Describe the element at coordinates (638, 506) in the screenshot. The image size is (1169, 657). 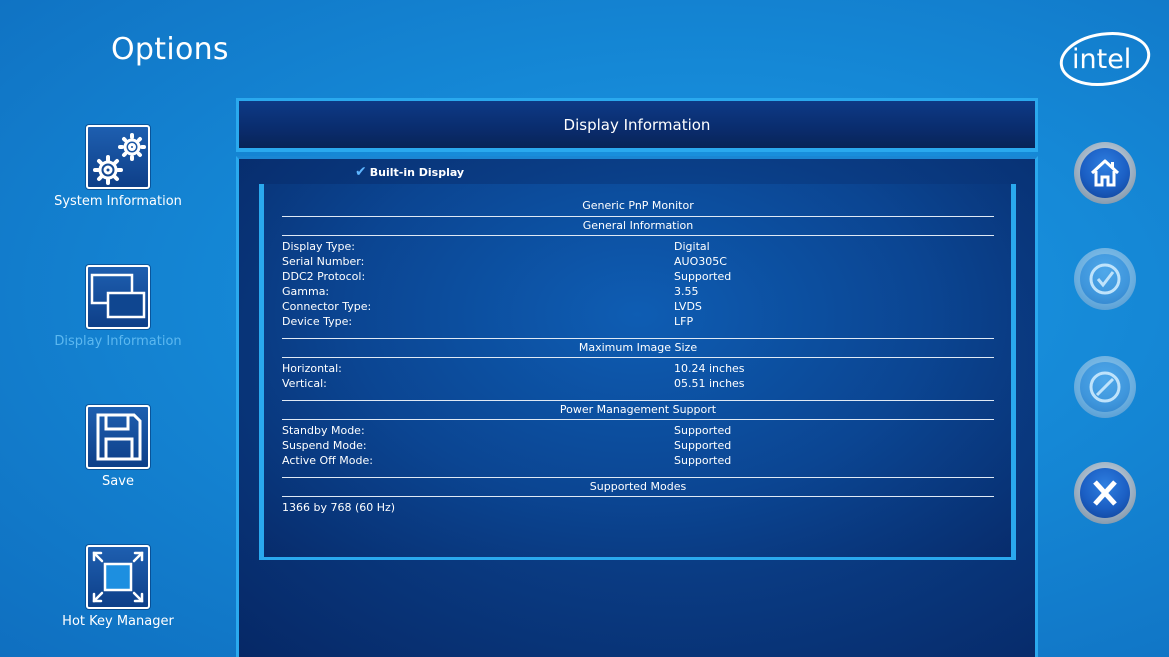
I see `supported-modes-list: 1366 by 768 (60 Hz)` at that location.